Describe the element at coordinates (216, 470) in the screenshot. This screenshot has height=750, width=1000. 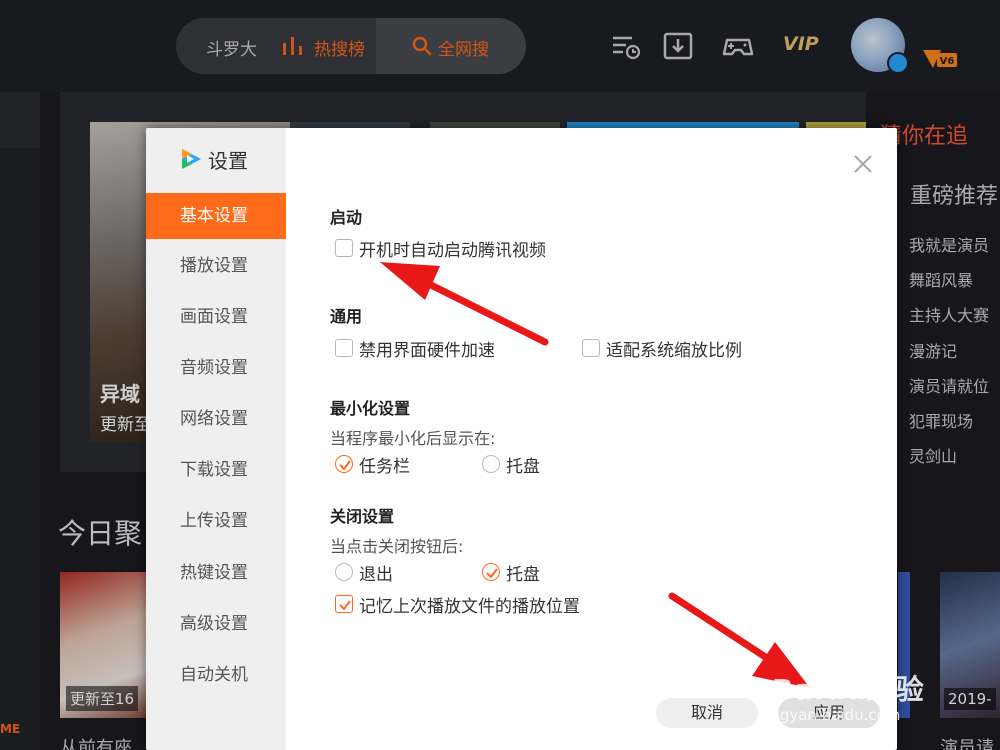
I see `nav-download-settings: 下载设置` at that location.